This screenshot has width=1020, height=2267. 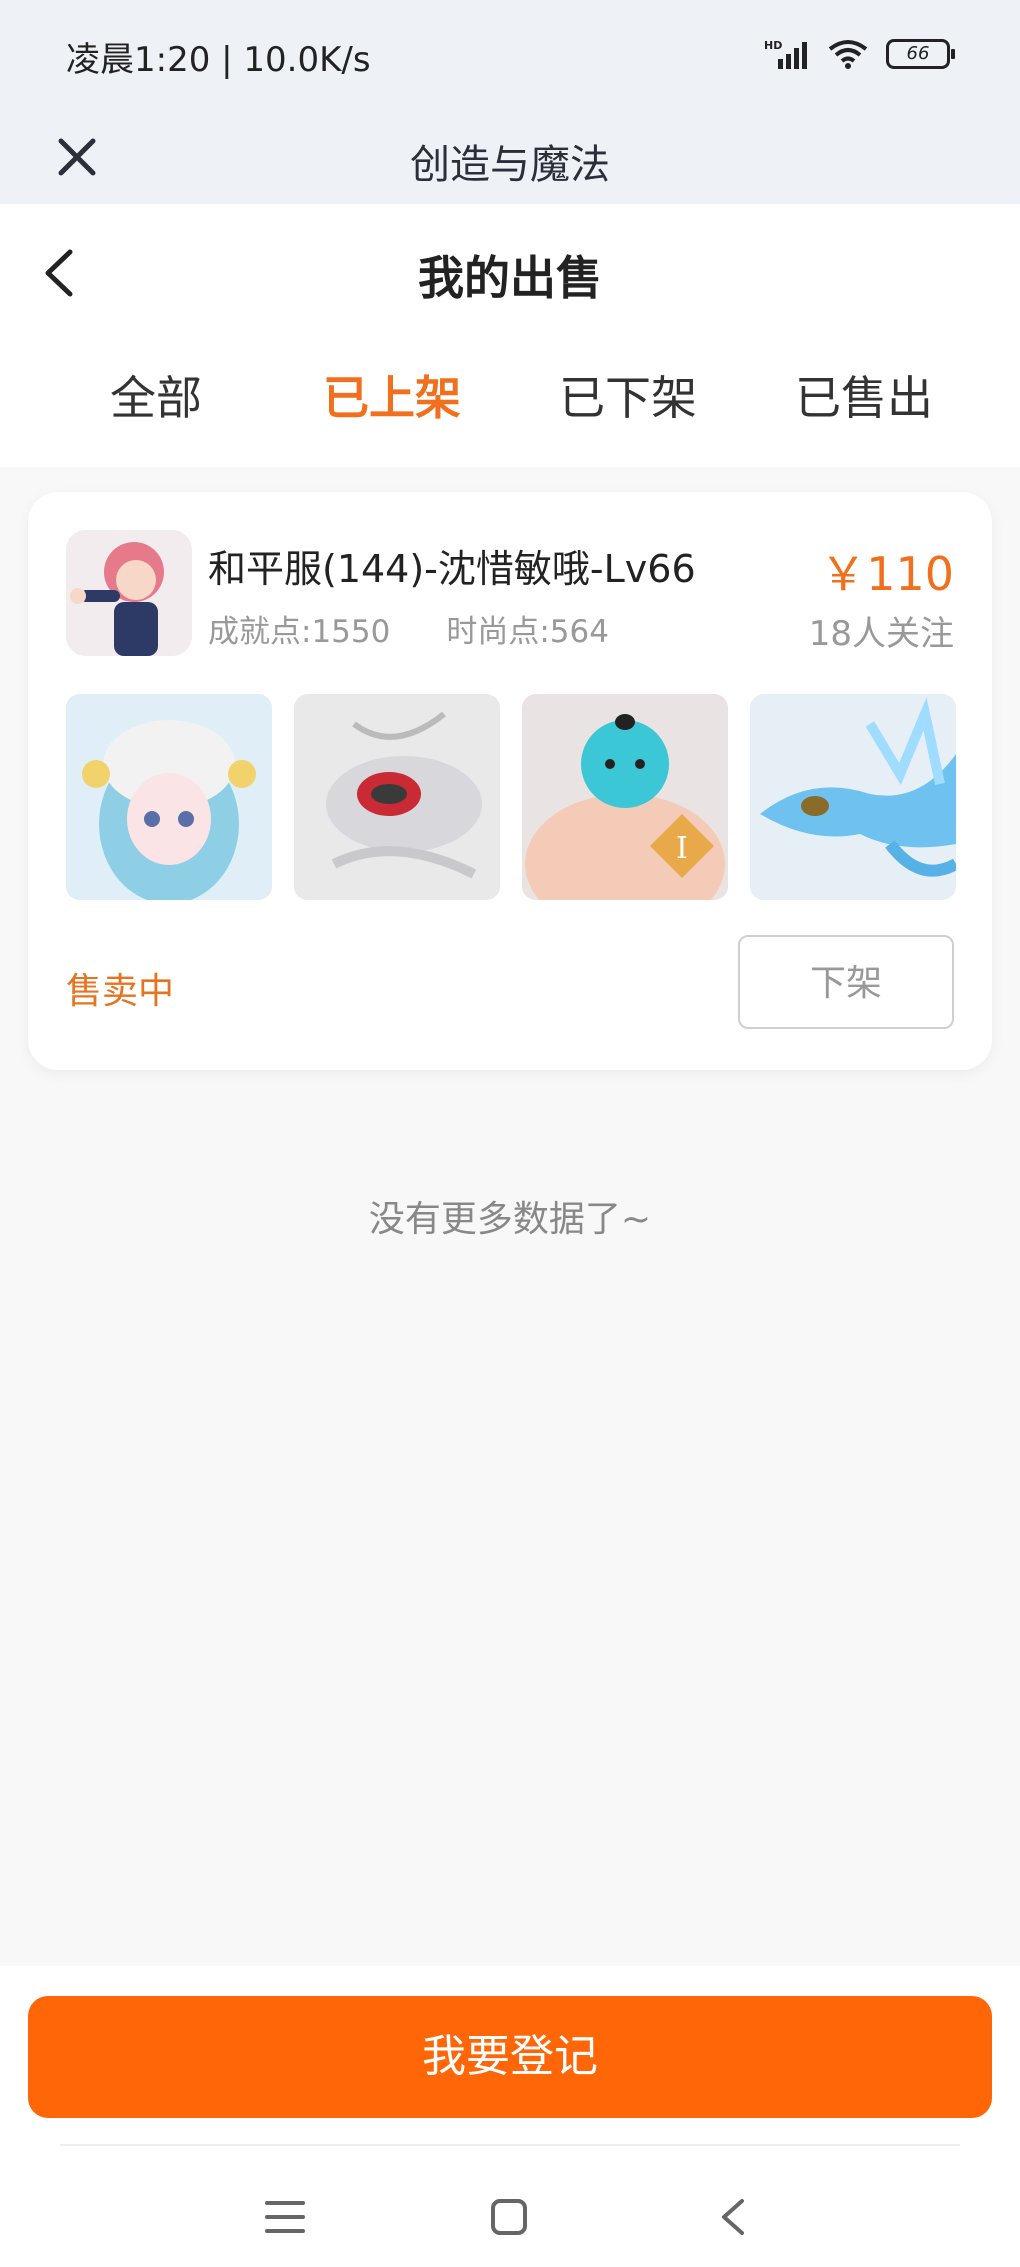 I want to click on achievement-points: 成就点:1550, so click(x=299, y=632).